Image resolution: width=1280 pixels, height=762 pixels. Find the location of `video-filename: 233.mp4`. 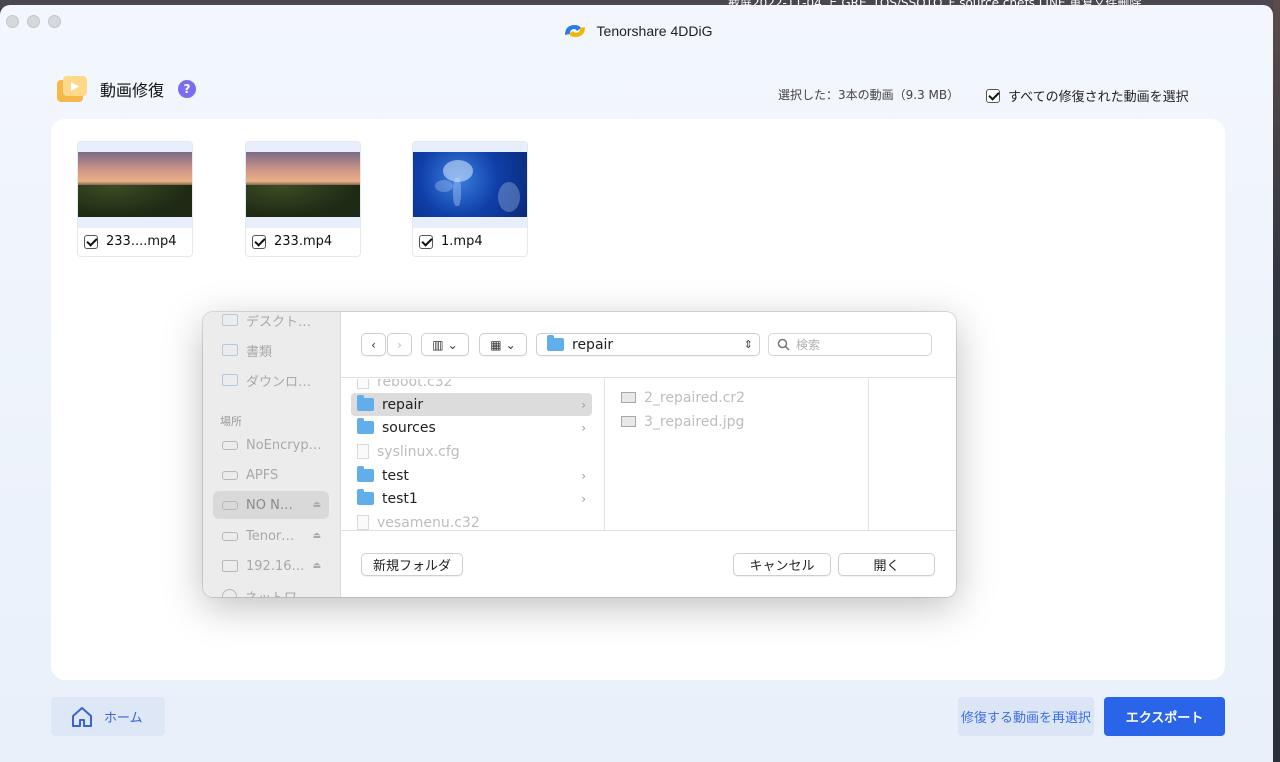

video-filename: 233.mp4 is located at coordinates (303, 241).